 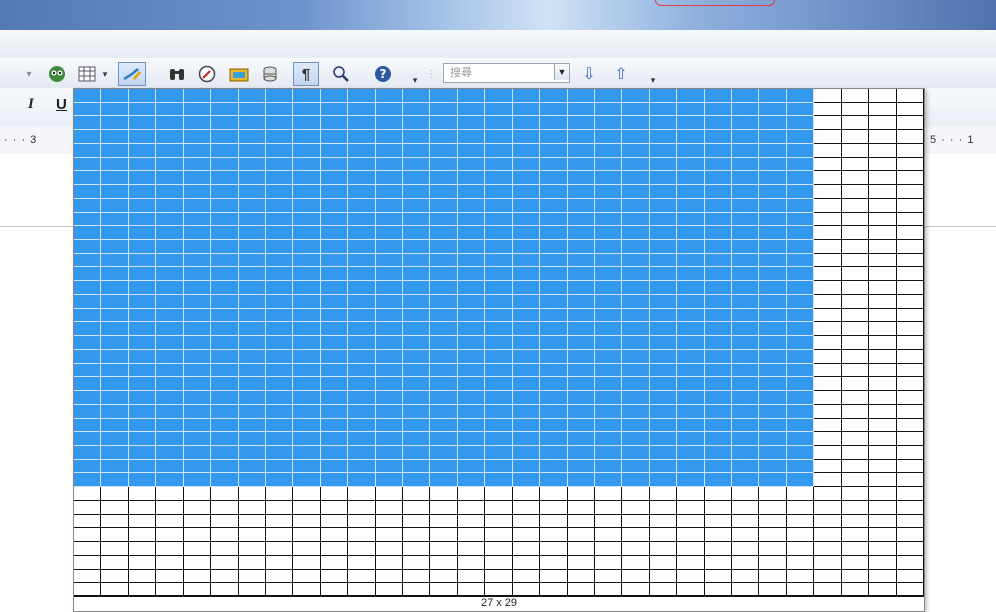 I want to click on zoom-icon, so click(x=341, y=74).